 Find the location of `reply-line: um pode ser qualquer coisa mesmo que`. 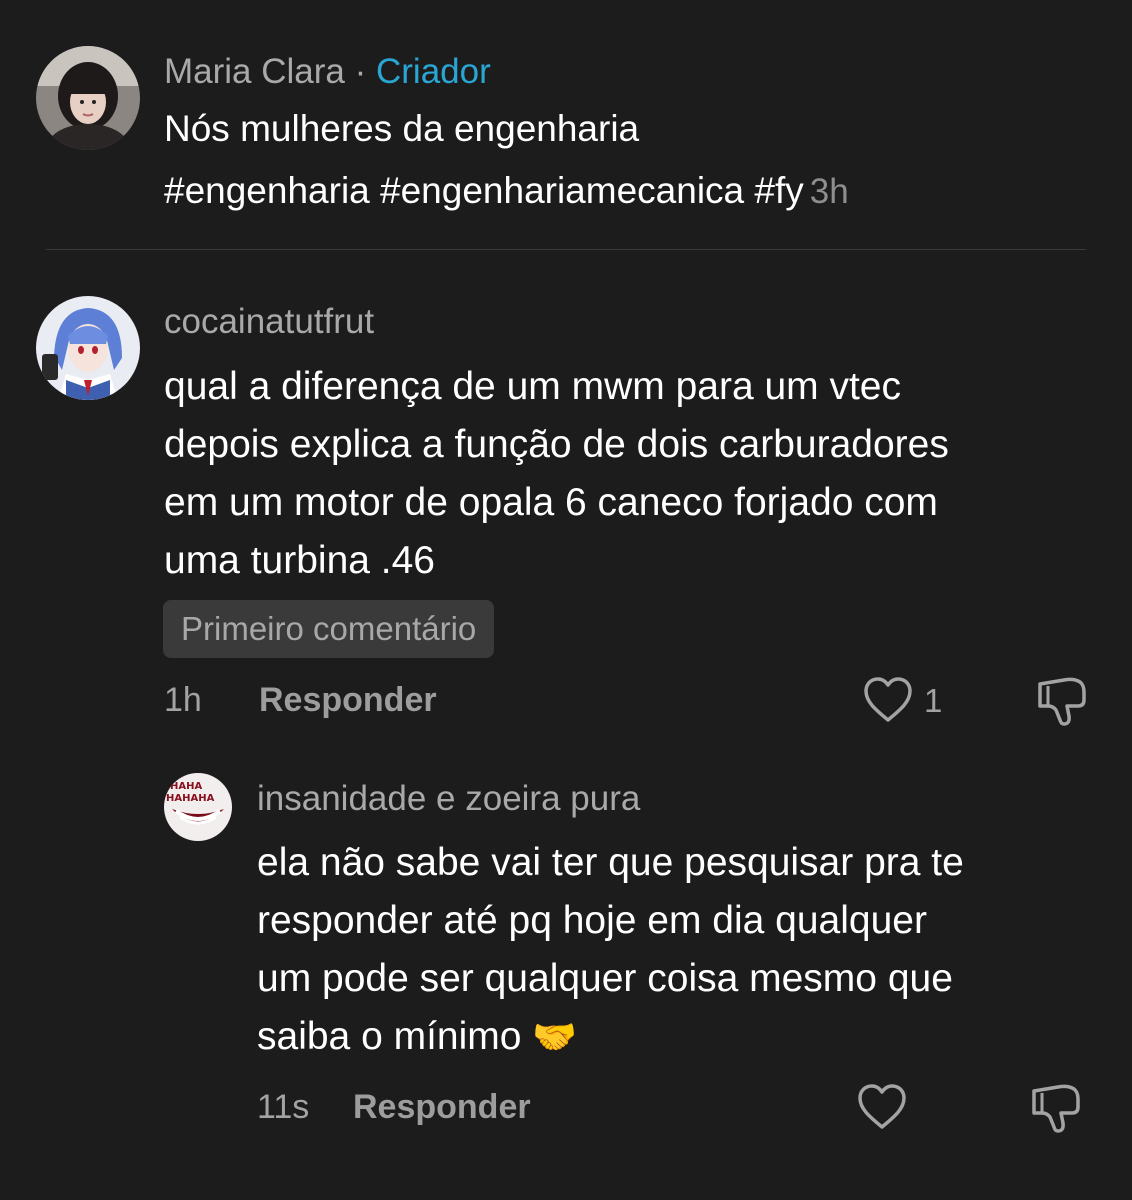

reply-line: um pode ser qualquer coisa mesmo que is located at coordinates (605, 978).